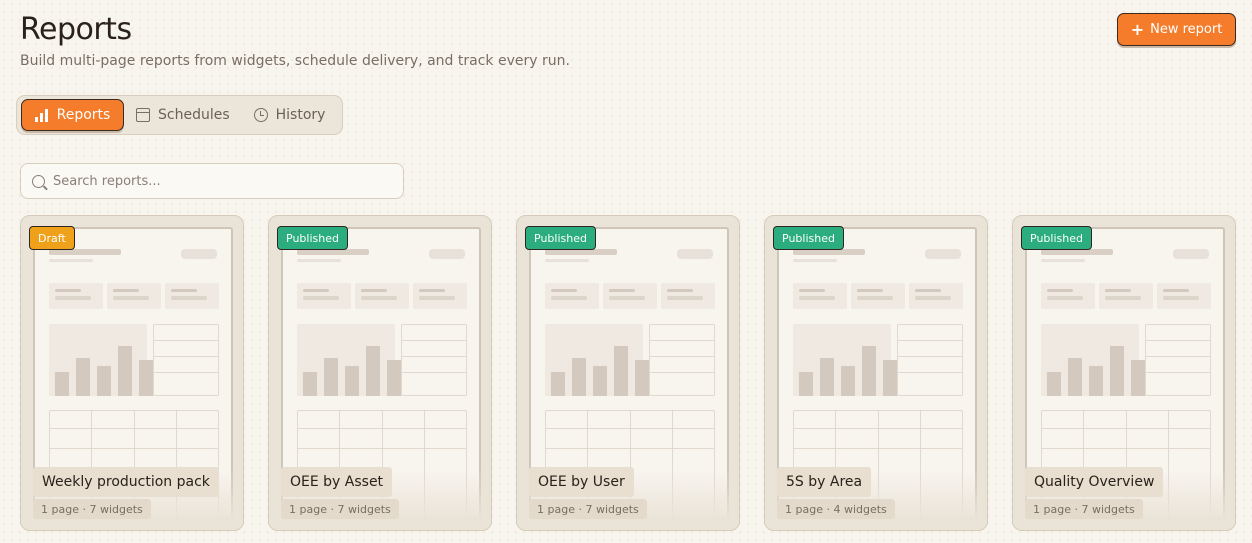  Describe the element at coordinates (824, 482) in the screenshot. I see `report-title: 5S by Area` at that location.